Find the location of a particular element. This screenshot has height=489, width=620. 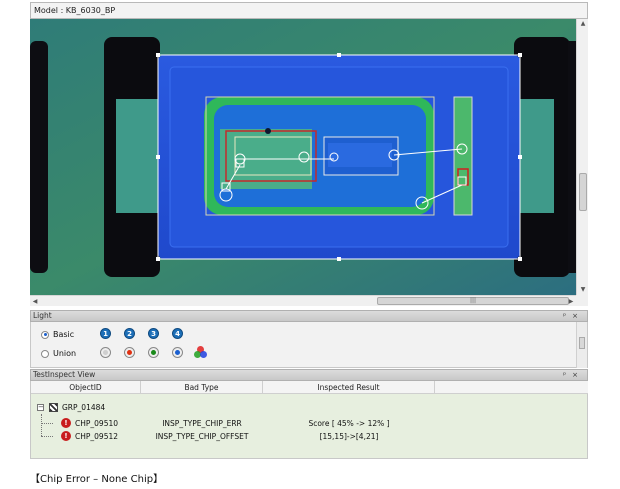

light-panel-header: Light ᵖ× is located at coordinates (309, 316).